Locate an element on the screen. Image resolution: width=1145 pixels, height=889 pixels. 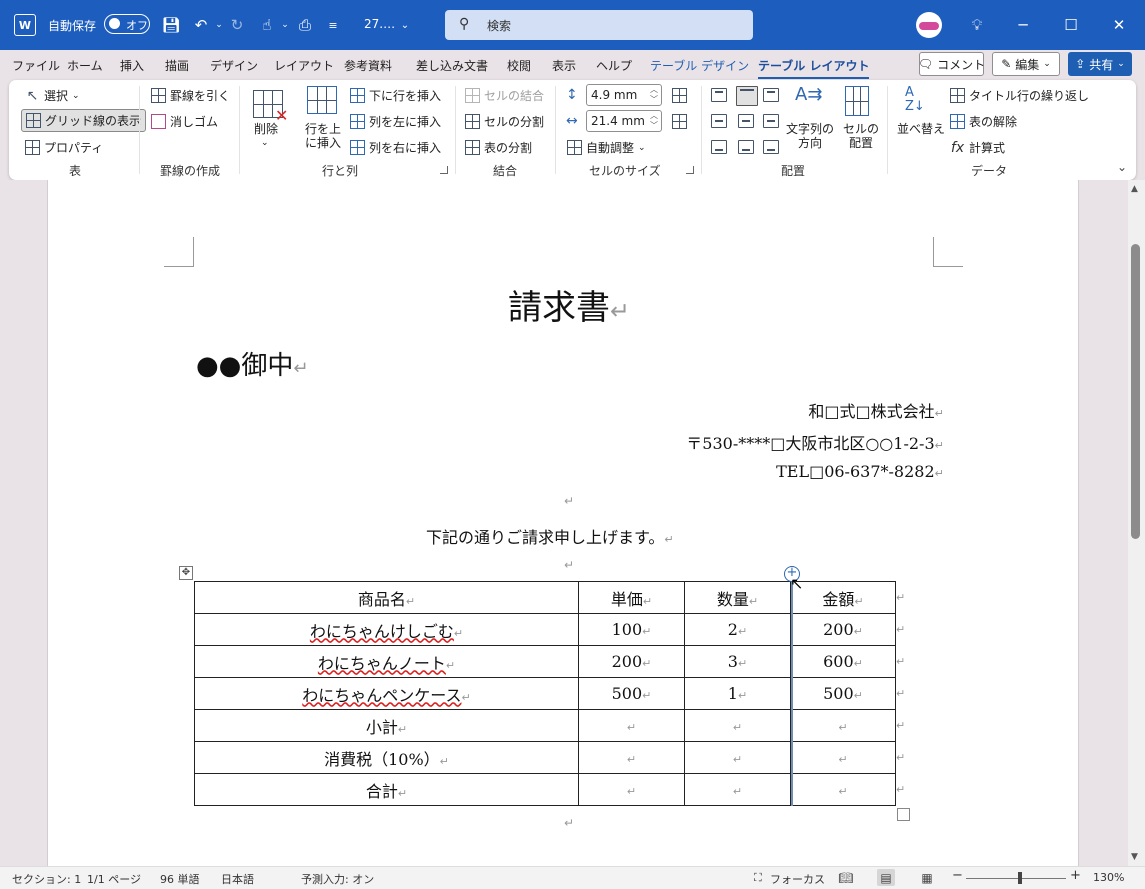
maximize-icon: ☐ is located at coordinates (1071, 25).